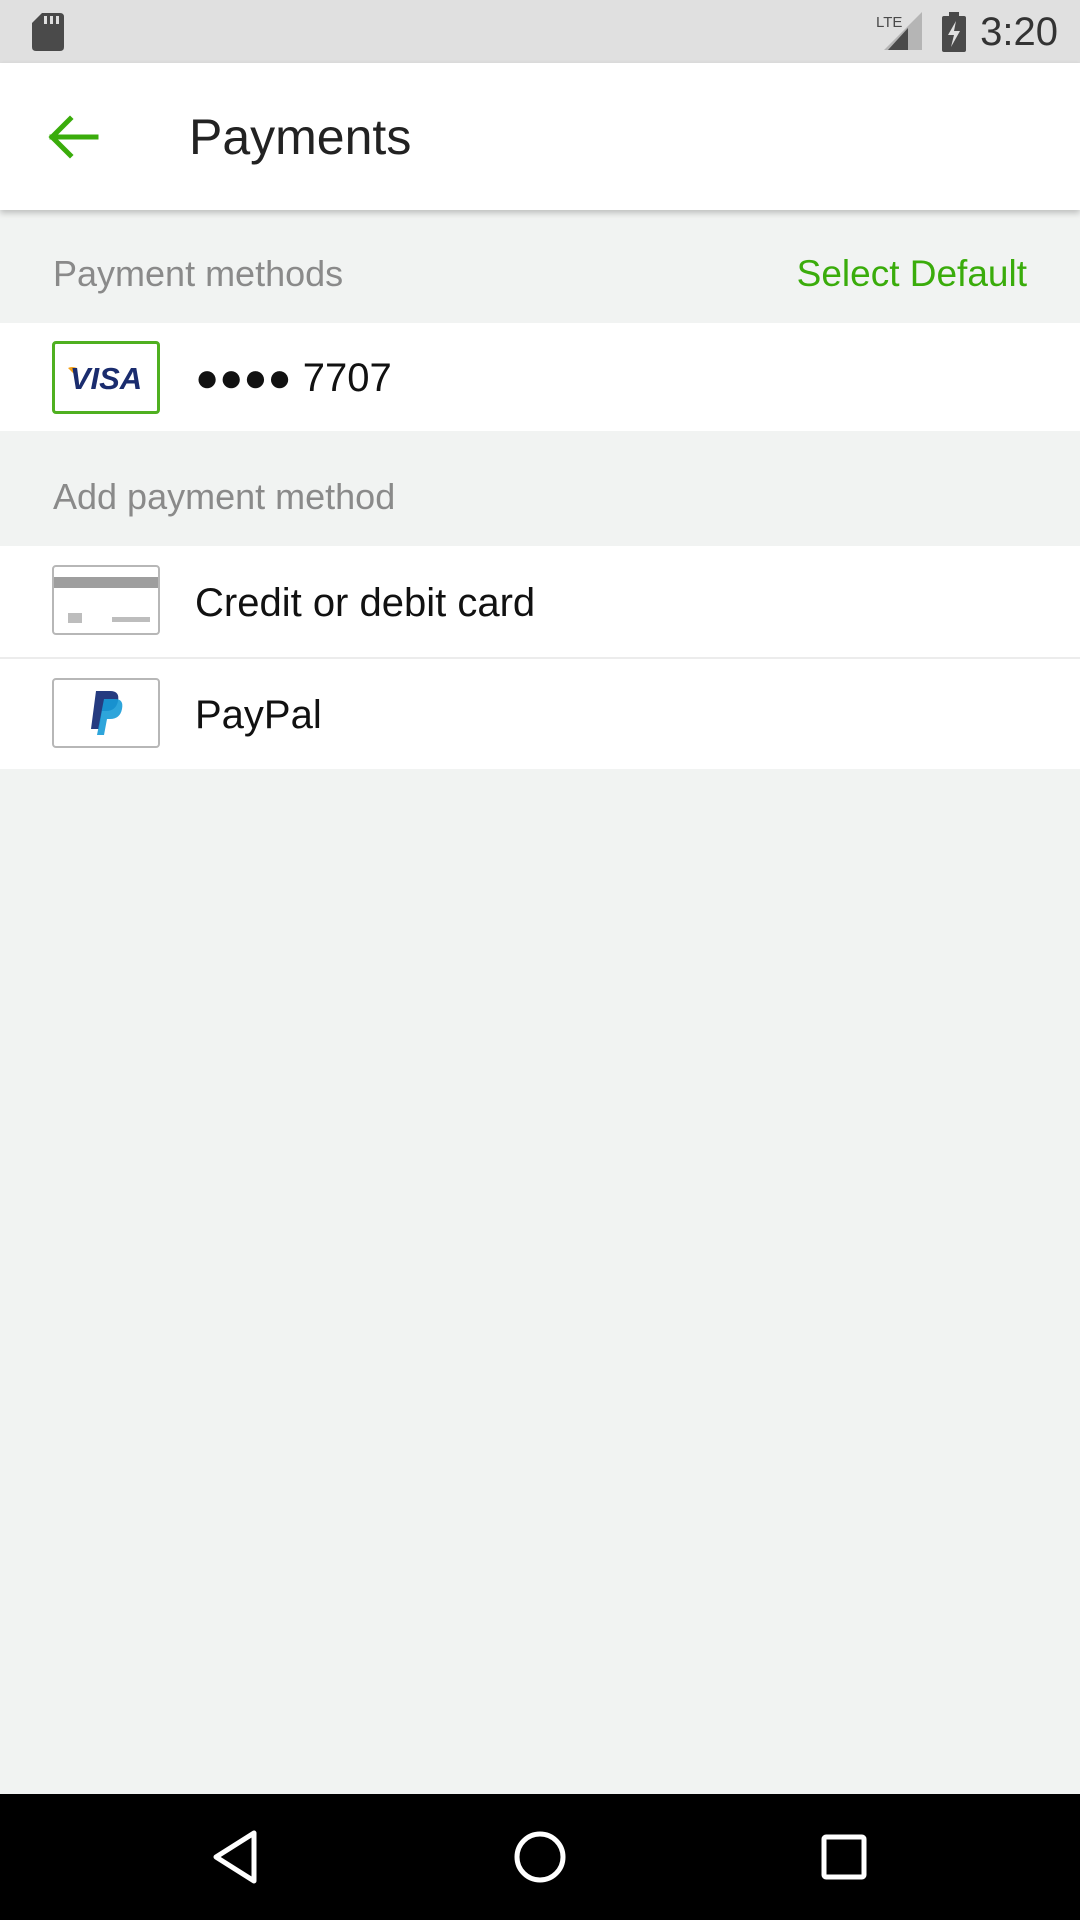  I want to click on visa-card-icon: VISA, so click(106, 377).